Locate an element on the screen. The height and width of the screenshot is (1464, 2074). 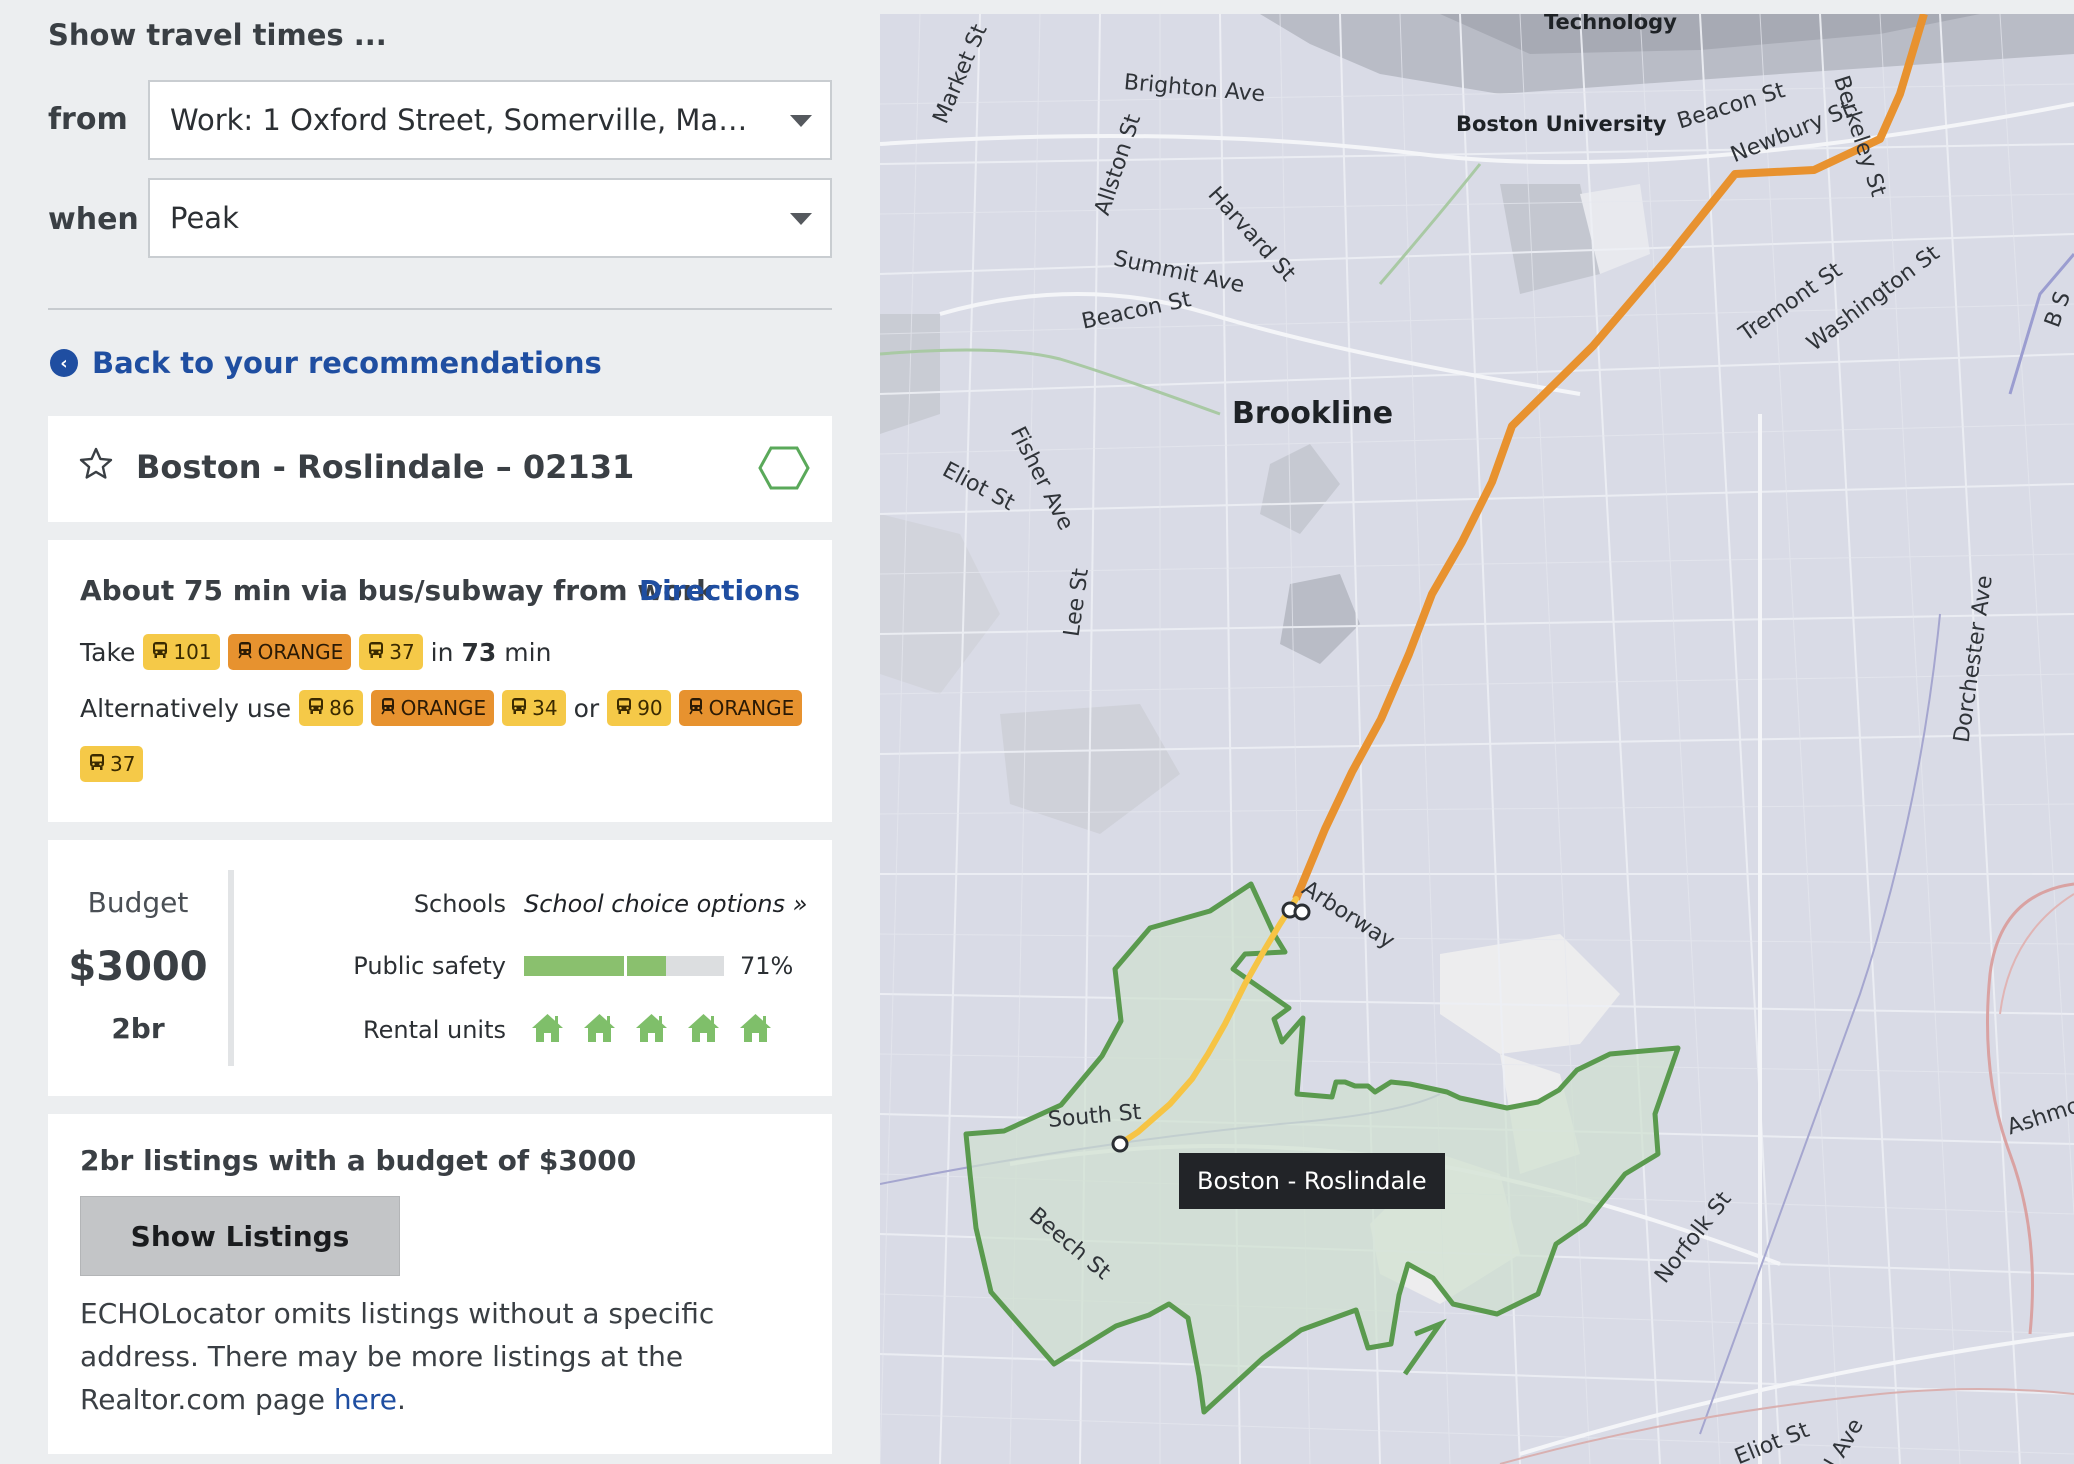
primary-route: Take 101 ORANGE 37 in 73 min is located at coordinates (315, 652).